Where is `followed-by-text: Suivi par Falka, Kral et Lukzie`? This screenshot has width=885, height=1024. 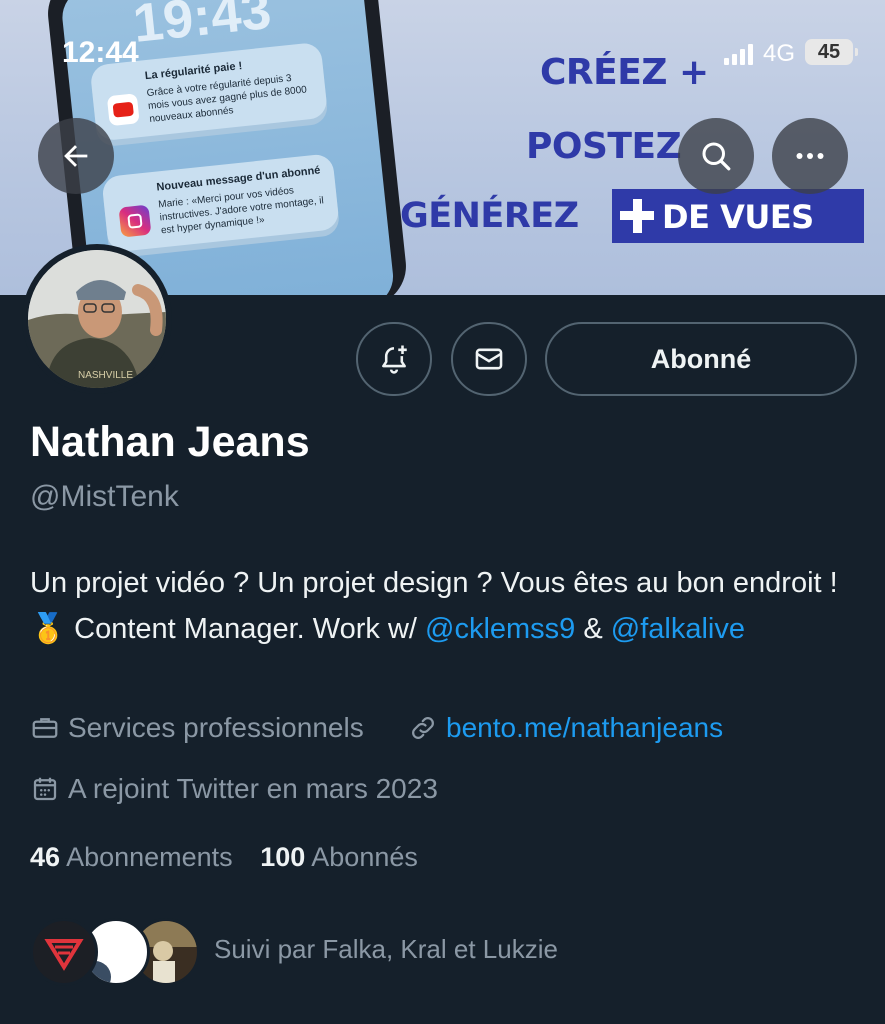
followed-by-text: Suivi par Falka, Kral et Lukzie is located at coordinates (386, 949).